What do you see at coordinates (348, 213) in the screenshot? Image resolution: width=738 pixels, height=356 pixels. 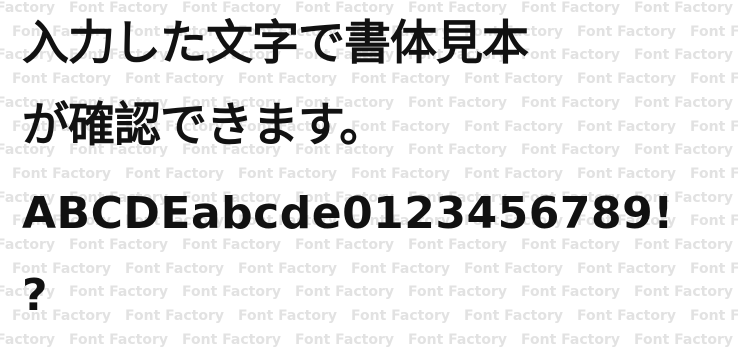 I see `sample-line-3: ABCDEabcde0123456789!` at bounding box center [348, 213].